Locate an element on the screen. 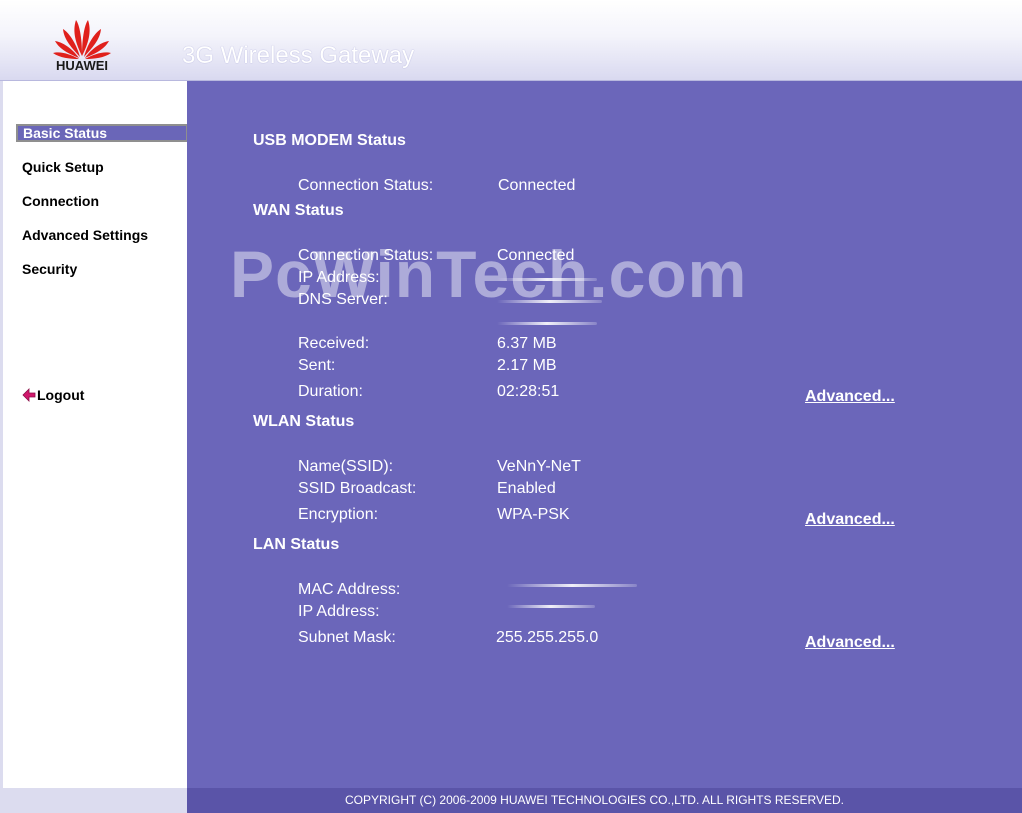  wlan-encryption-value: WPA-PSK is located at coordinates (533, 514).